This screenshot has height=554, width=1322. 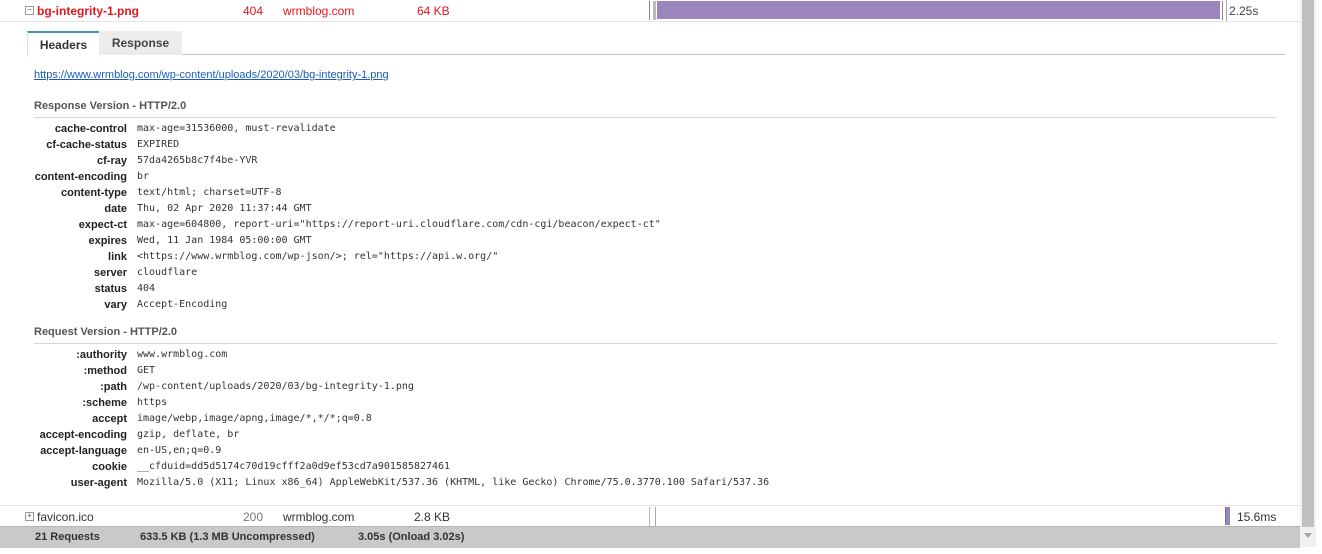 I want to click on request-status: 404, so click(x=253, y=11).